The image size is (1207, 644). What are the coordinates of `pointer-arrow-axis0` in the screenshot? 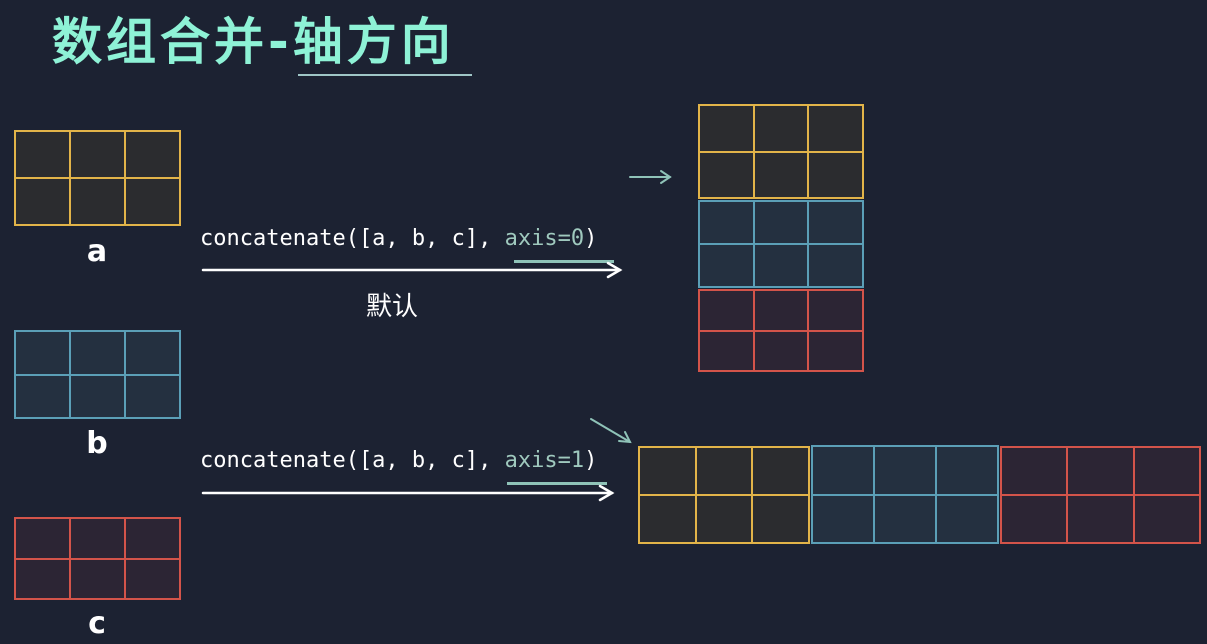 It's located at (650, 177).